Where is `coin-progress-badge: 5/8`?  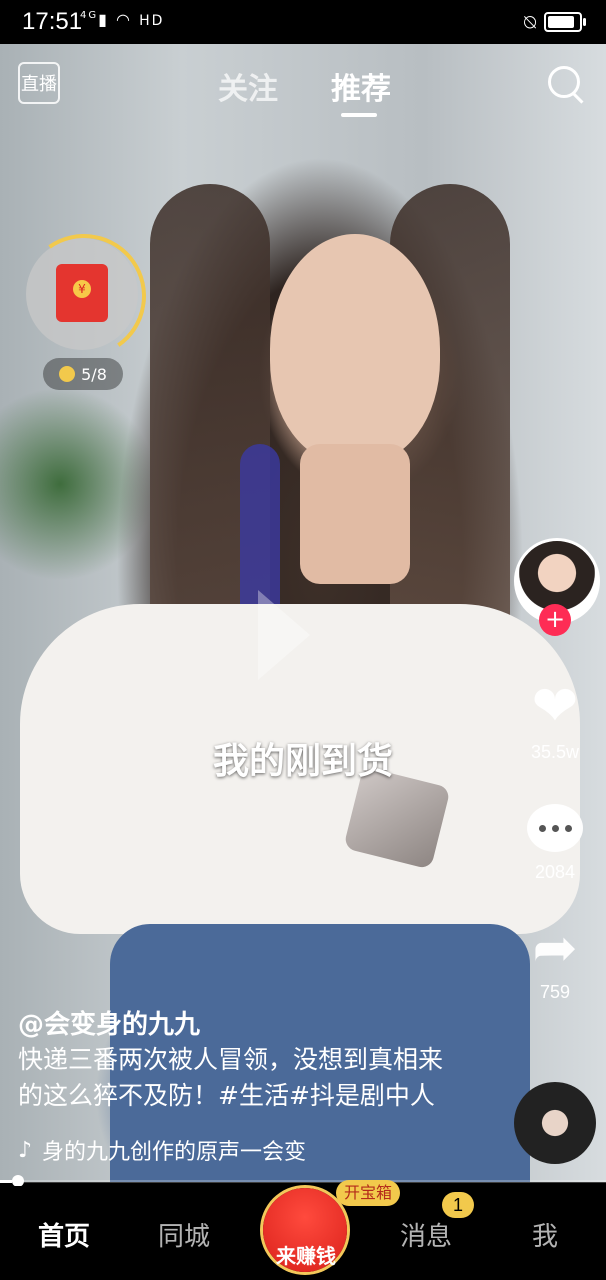 coin-progress-badge: 5/8 is located at coordinates (83, 374).